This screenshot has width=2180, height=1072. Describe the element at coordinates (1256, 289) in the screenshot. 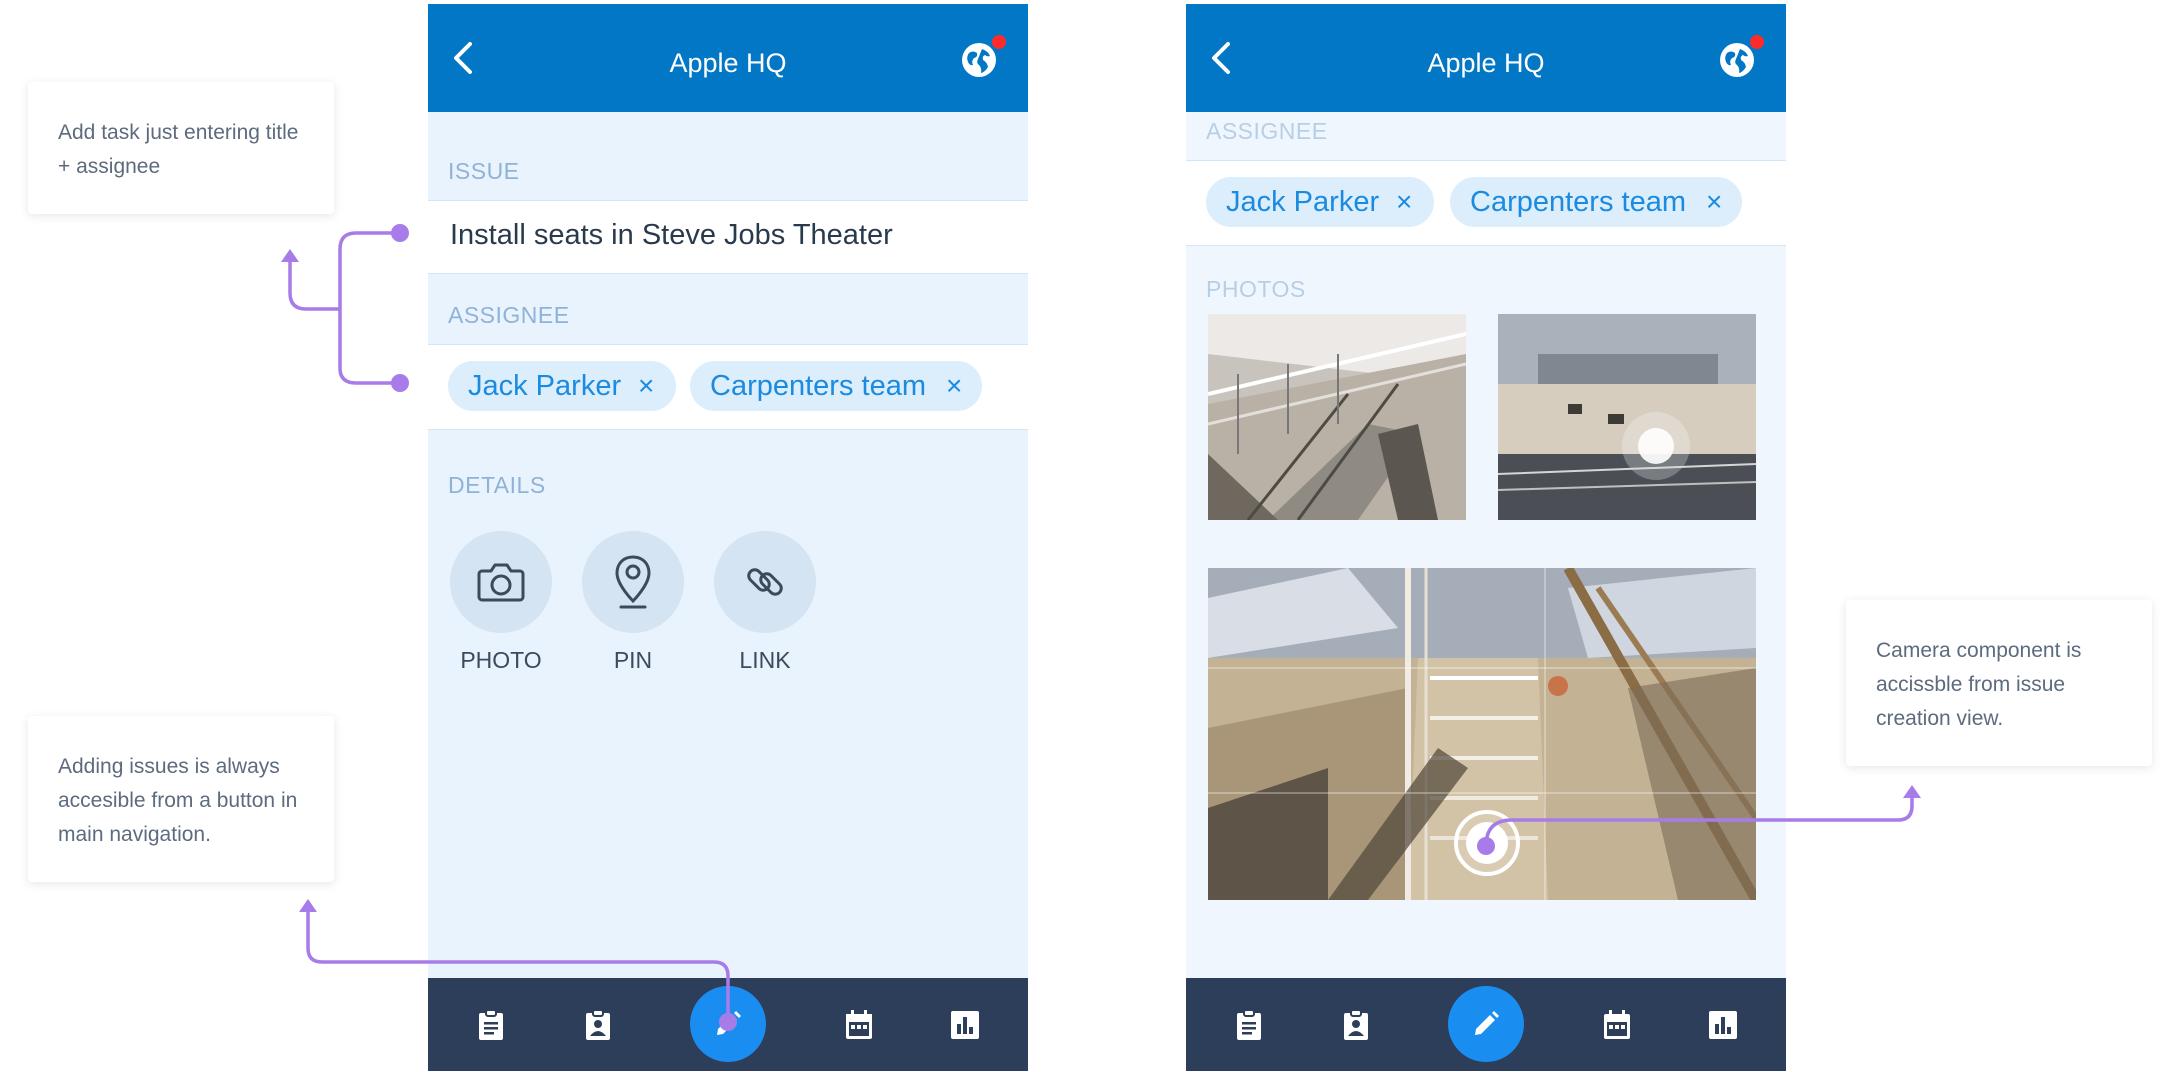

I see `photos-section-label: PHOTOS` at that location.